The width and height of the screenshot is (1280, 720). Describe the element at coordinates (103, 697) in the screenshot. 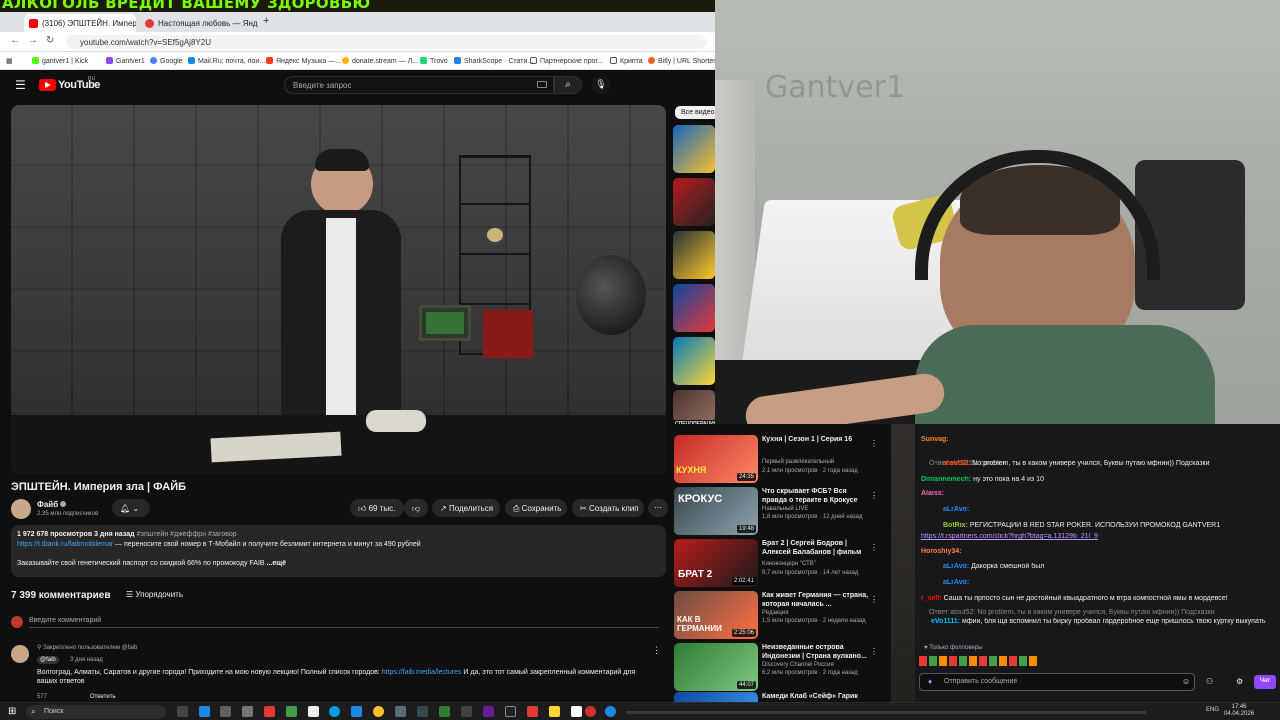

I see `reply-button: Ответить` at that location.